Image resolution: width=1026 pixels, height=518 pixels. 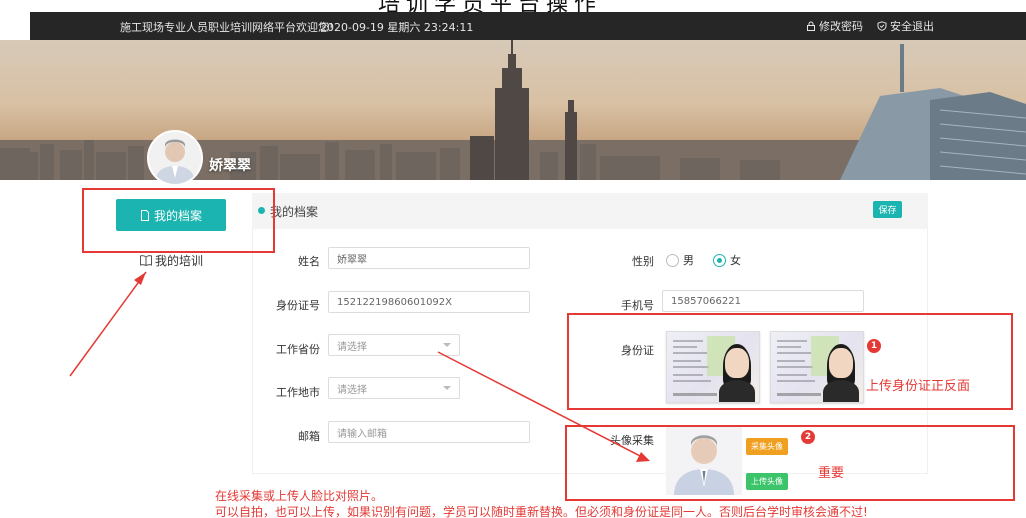 What do you see at coordinates (230, 166) in the screenshot?
I see `user-name: 娇翠翠` at bounding box center [230, 166].